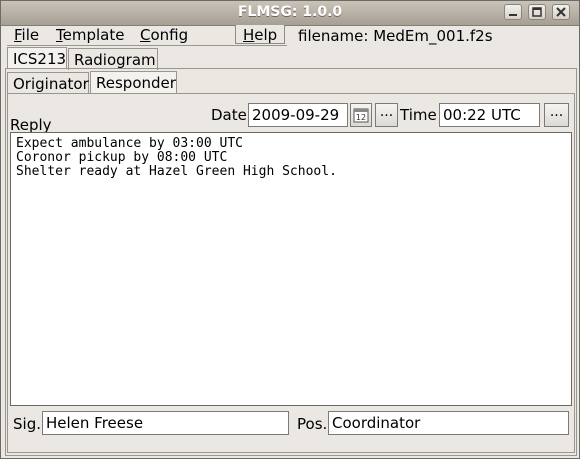  I want to click on maximize-button, so click(537, 12).